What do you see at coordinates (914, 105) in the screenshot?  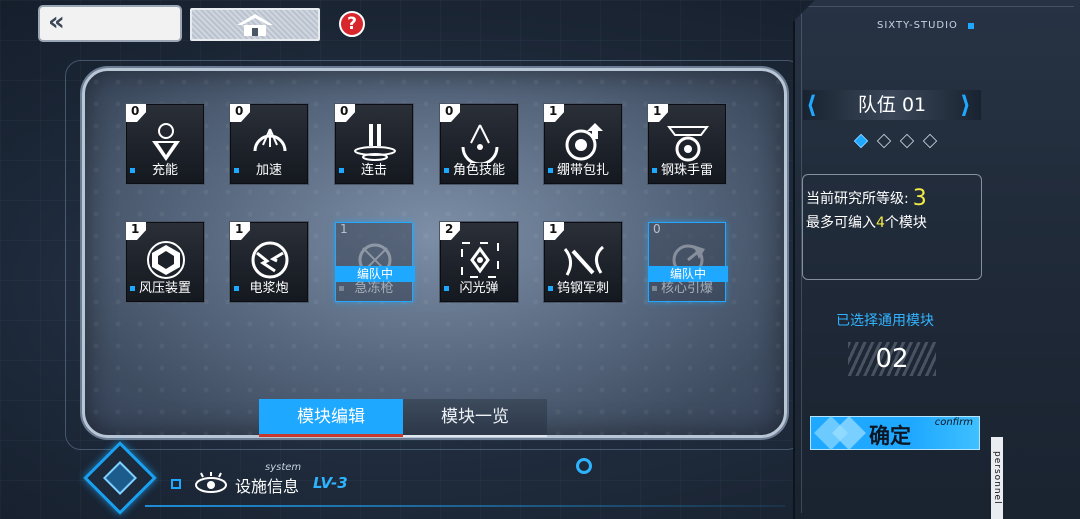 I see `team-number: 01` at bounding box center [914, 105].